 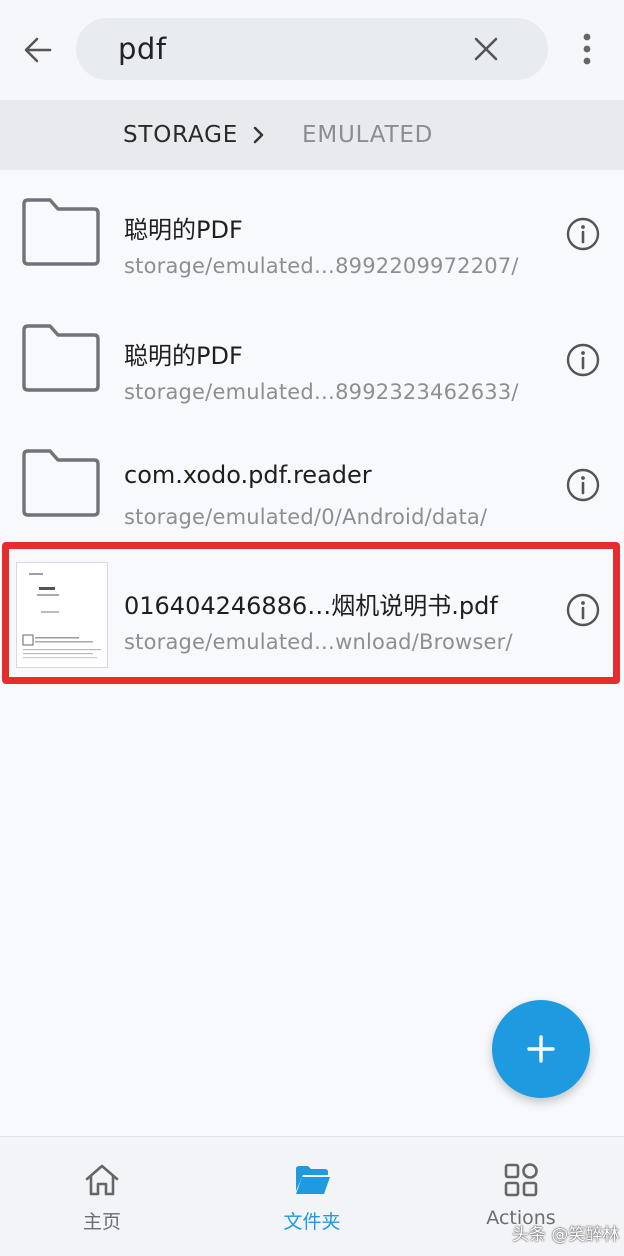 I want to click on nav-home-label: 主页, so click(x=101, y=1222).